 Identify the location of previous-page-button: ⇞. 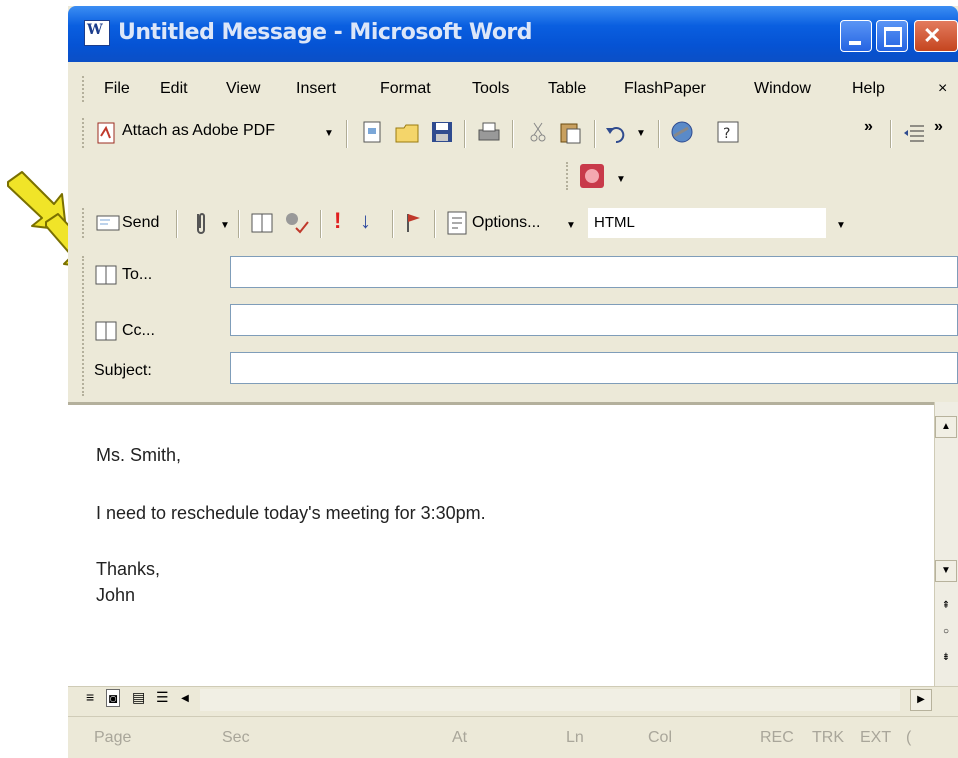
(946, 607).